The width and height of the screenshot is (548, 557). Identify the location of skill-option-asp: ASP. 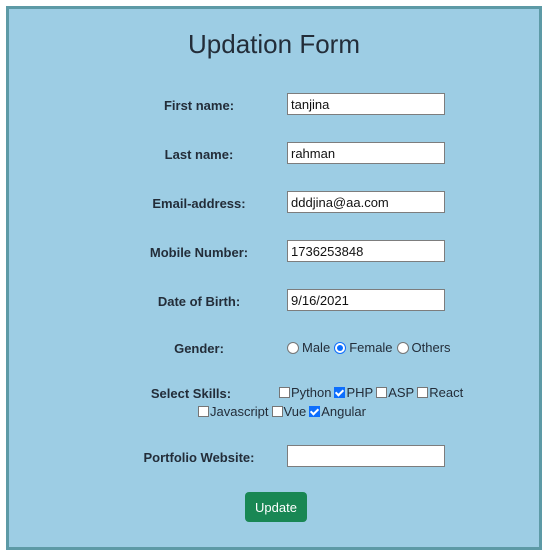
(395, 392).